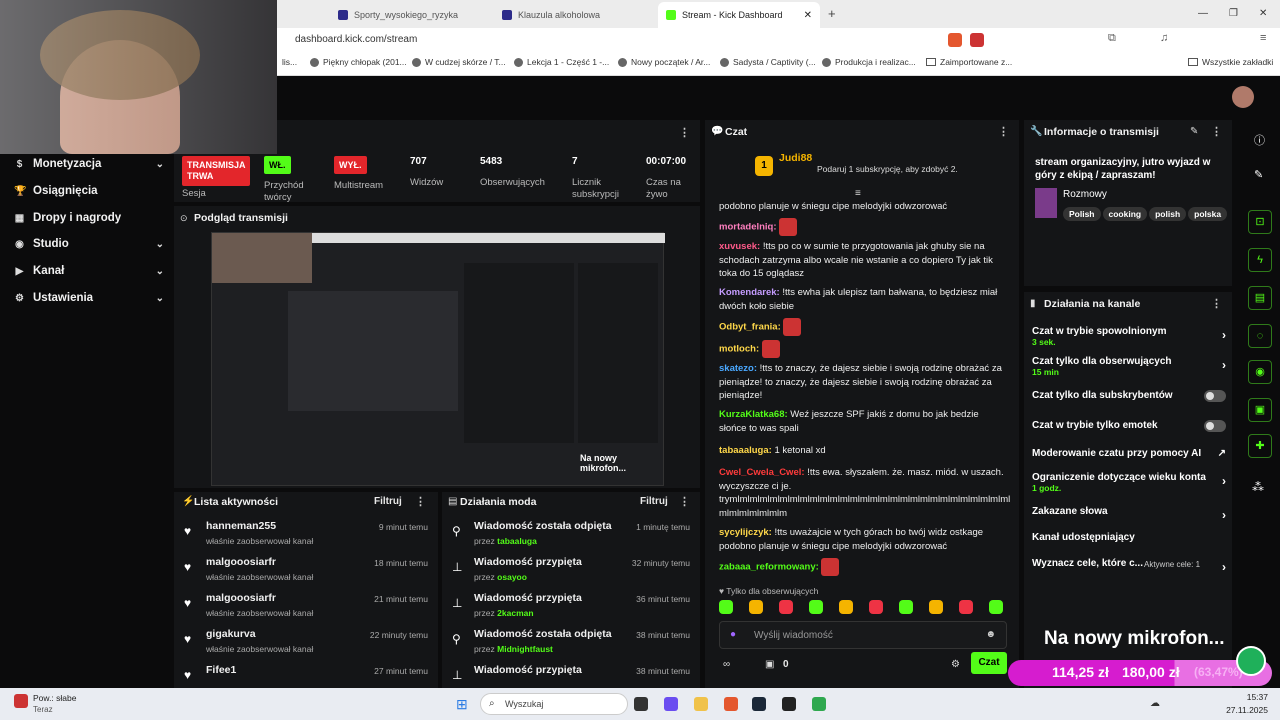  Describe the element at coordinates (1129, 336) in the screenshot. I see `channel-setting: Czat w trybie spowolnionym 3 sek. ›` at that location.